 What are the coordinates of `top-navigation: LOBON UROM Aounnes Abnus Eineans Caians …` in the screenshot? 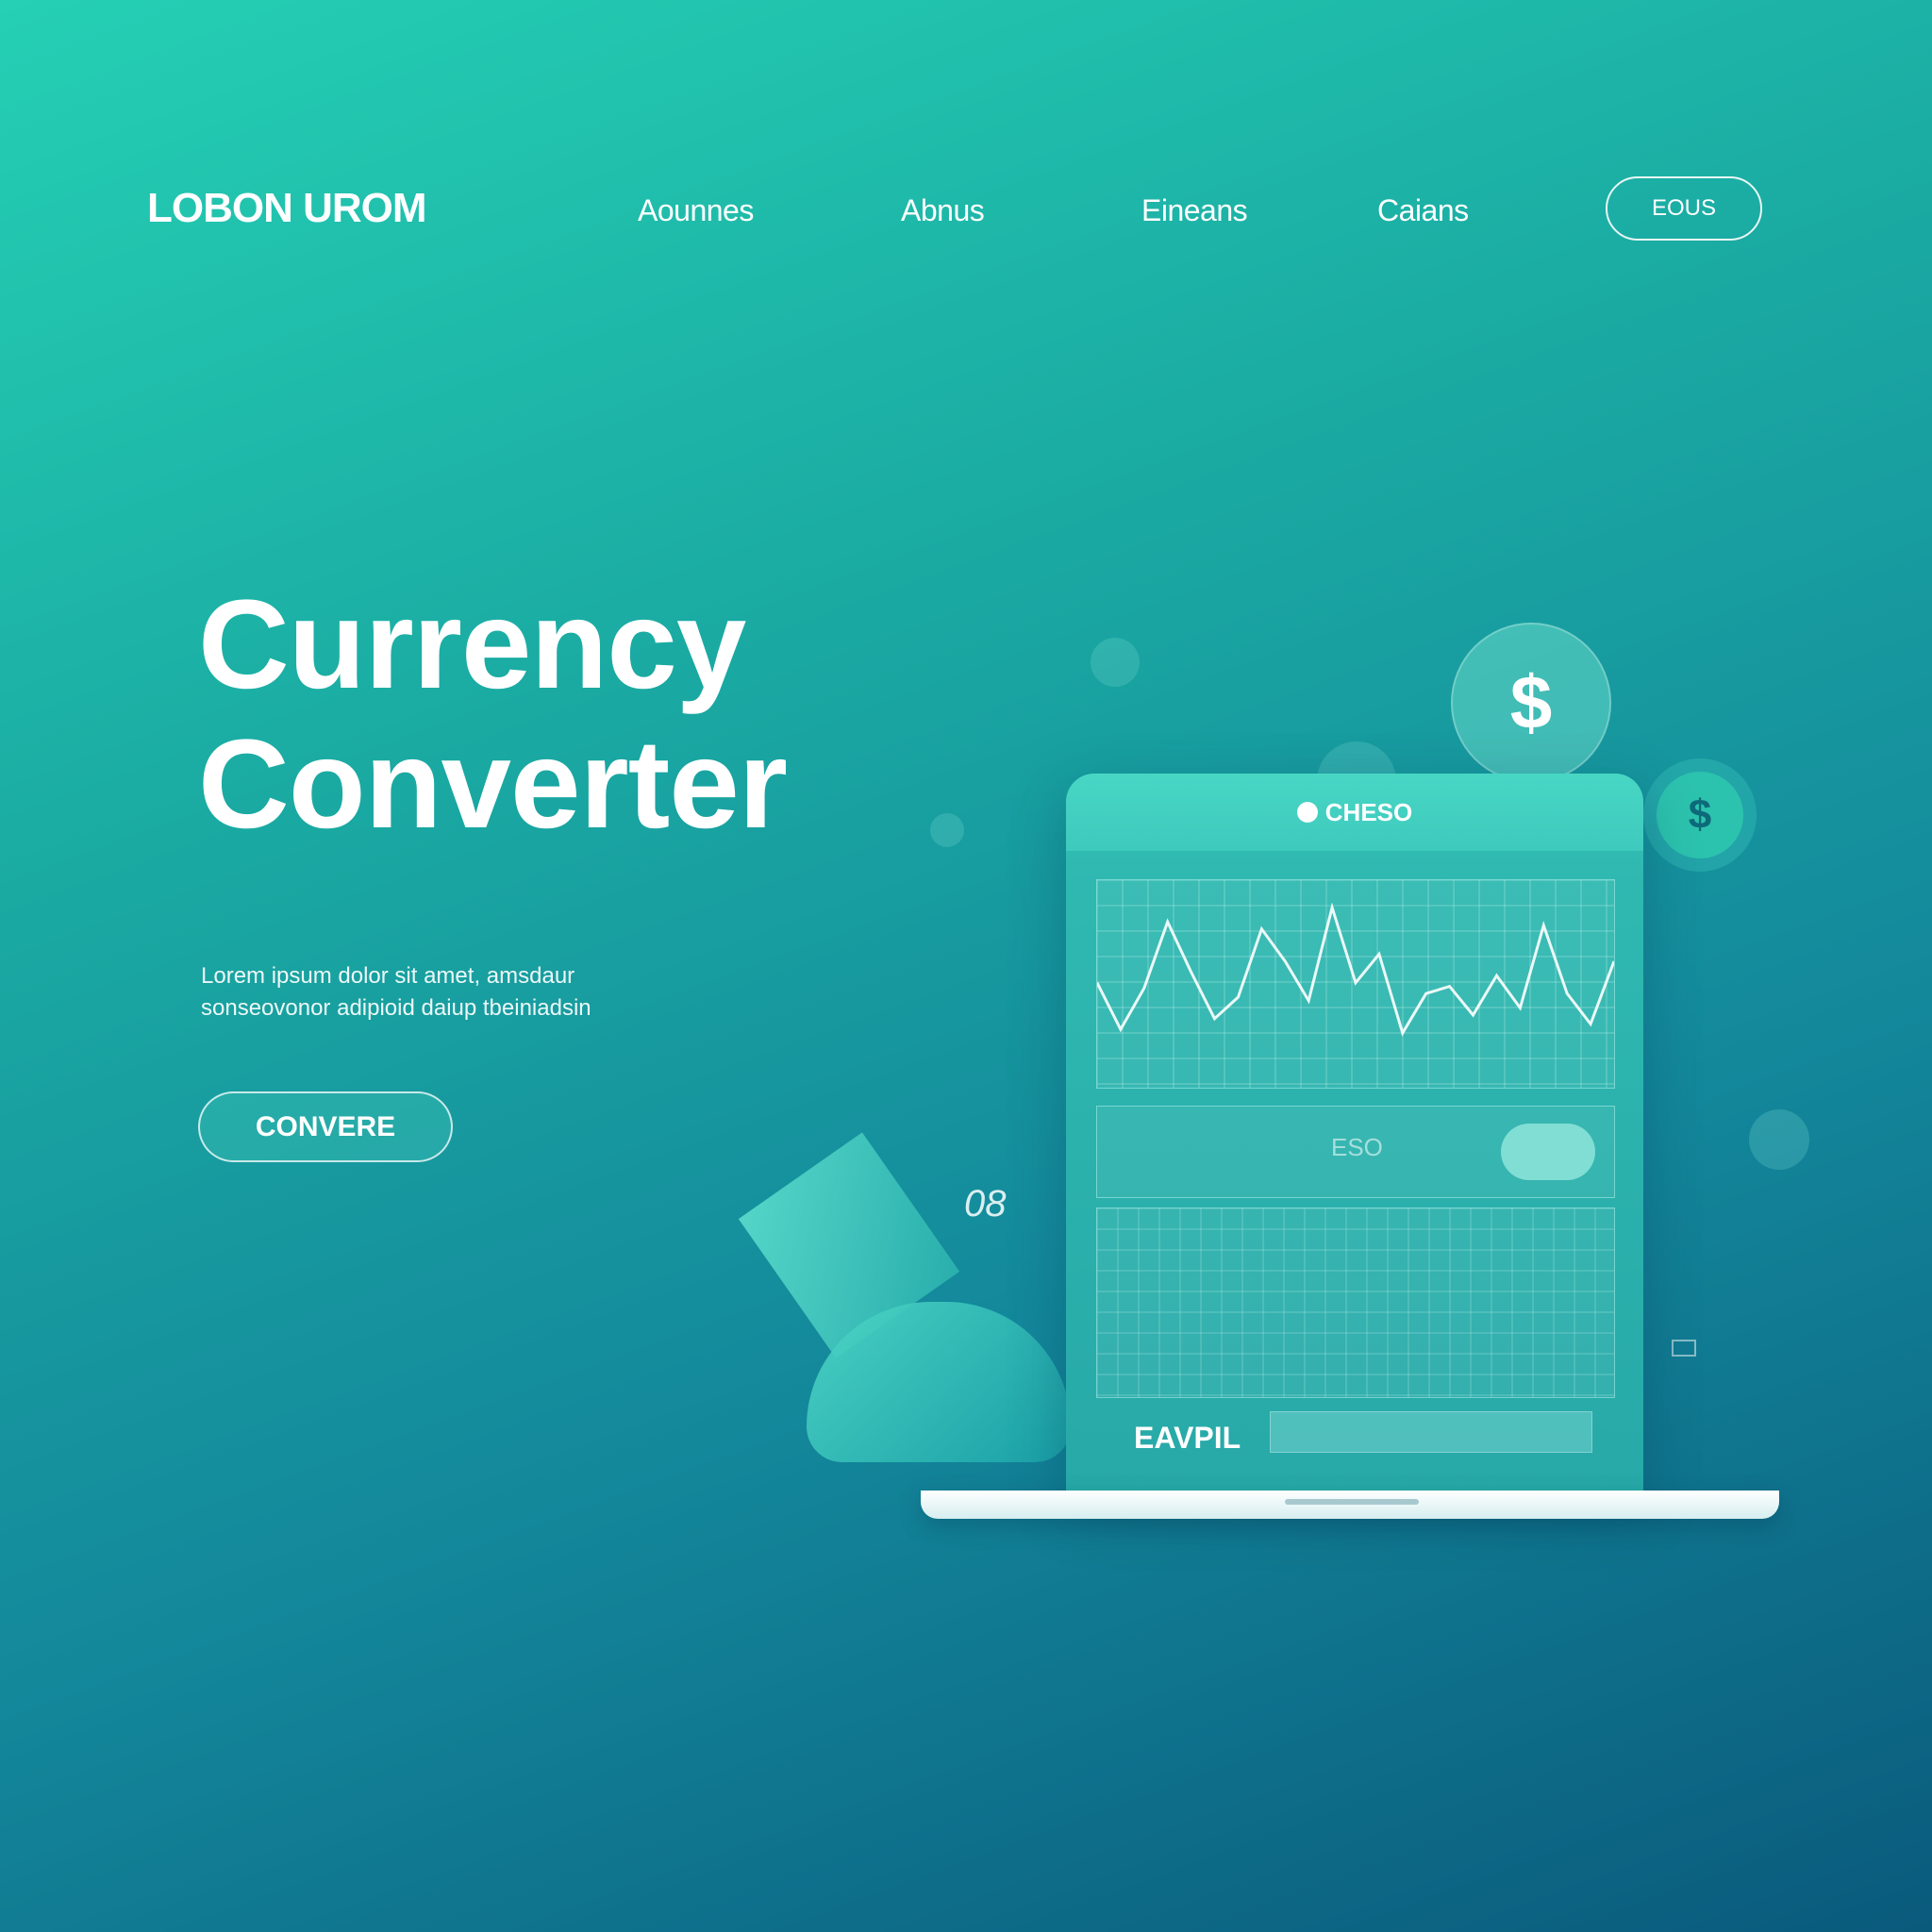 It's located at (966, 141).